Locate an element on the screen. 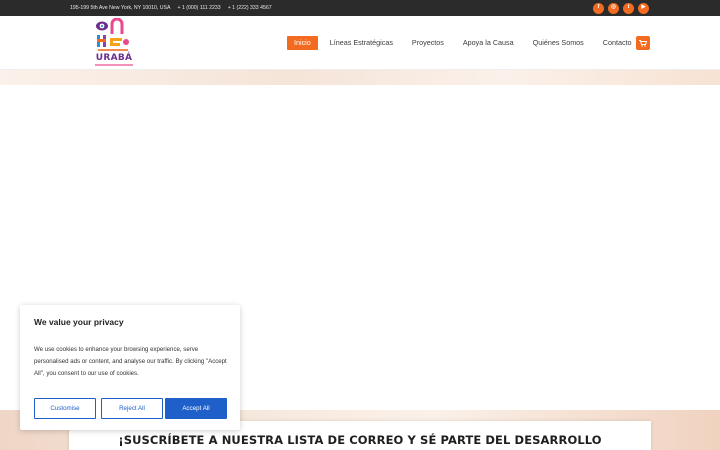 This screenshot has height=450, width=720. logo-underline is located at coordinates (114, 65).